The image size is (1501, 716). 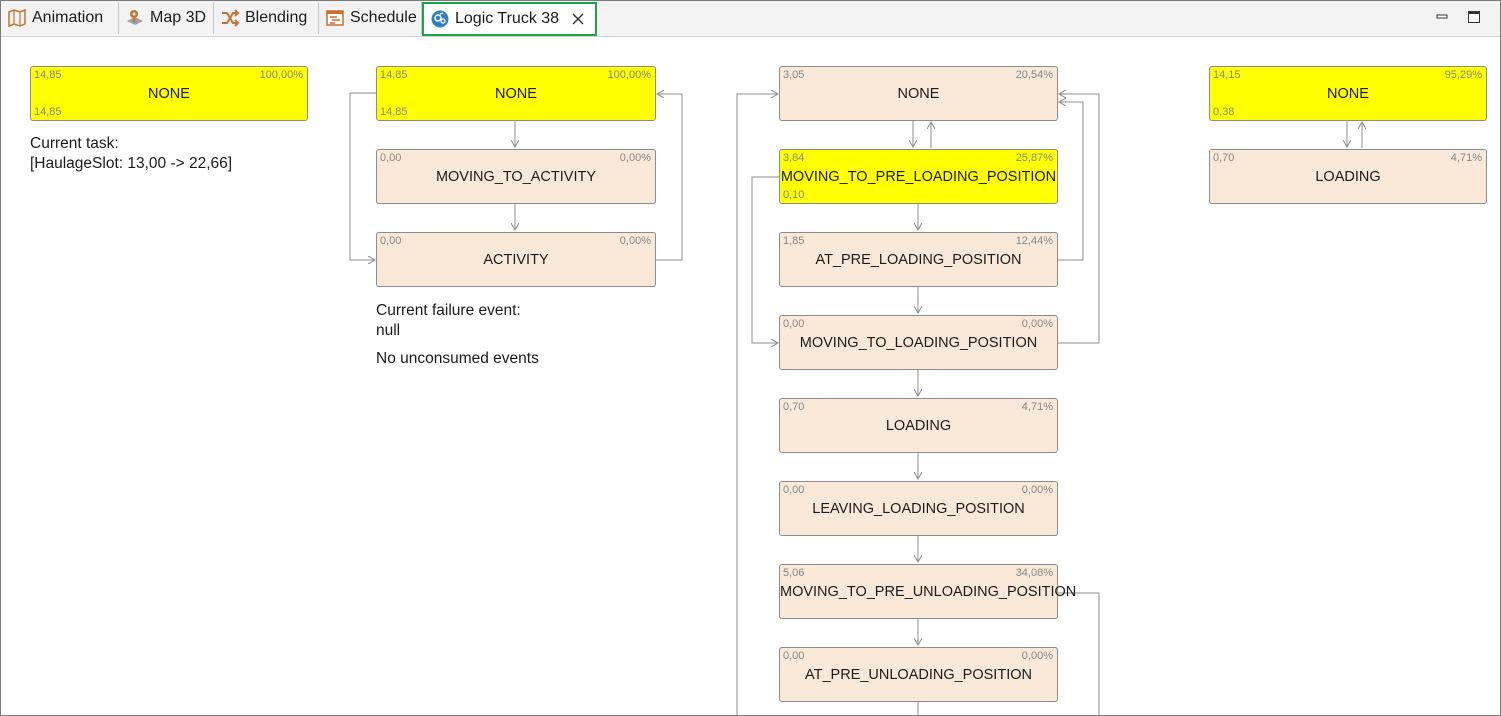 I want to click on tab-animation: Animation, so click(x=60, y=18).